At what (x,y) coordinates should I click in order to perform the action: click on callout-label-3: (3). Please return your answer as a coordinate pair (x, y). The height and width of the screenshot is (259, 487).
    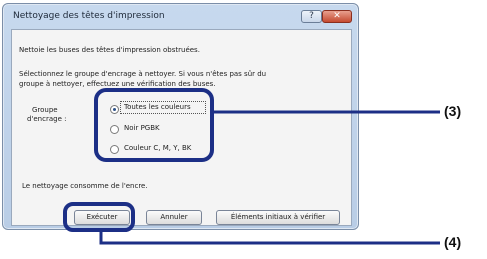
    Looking at the image, I should click on (453, 111).